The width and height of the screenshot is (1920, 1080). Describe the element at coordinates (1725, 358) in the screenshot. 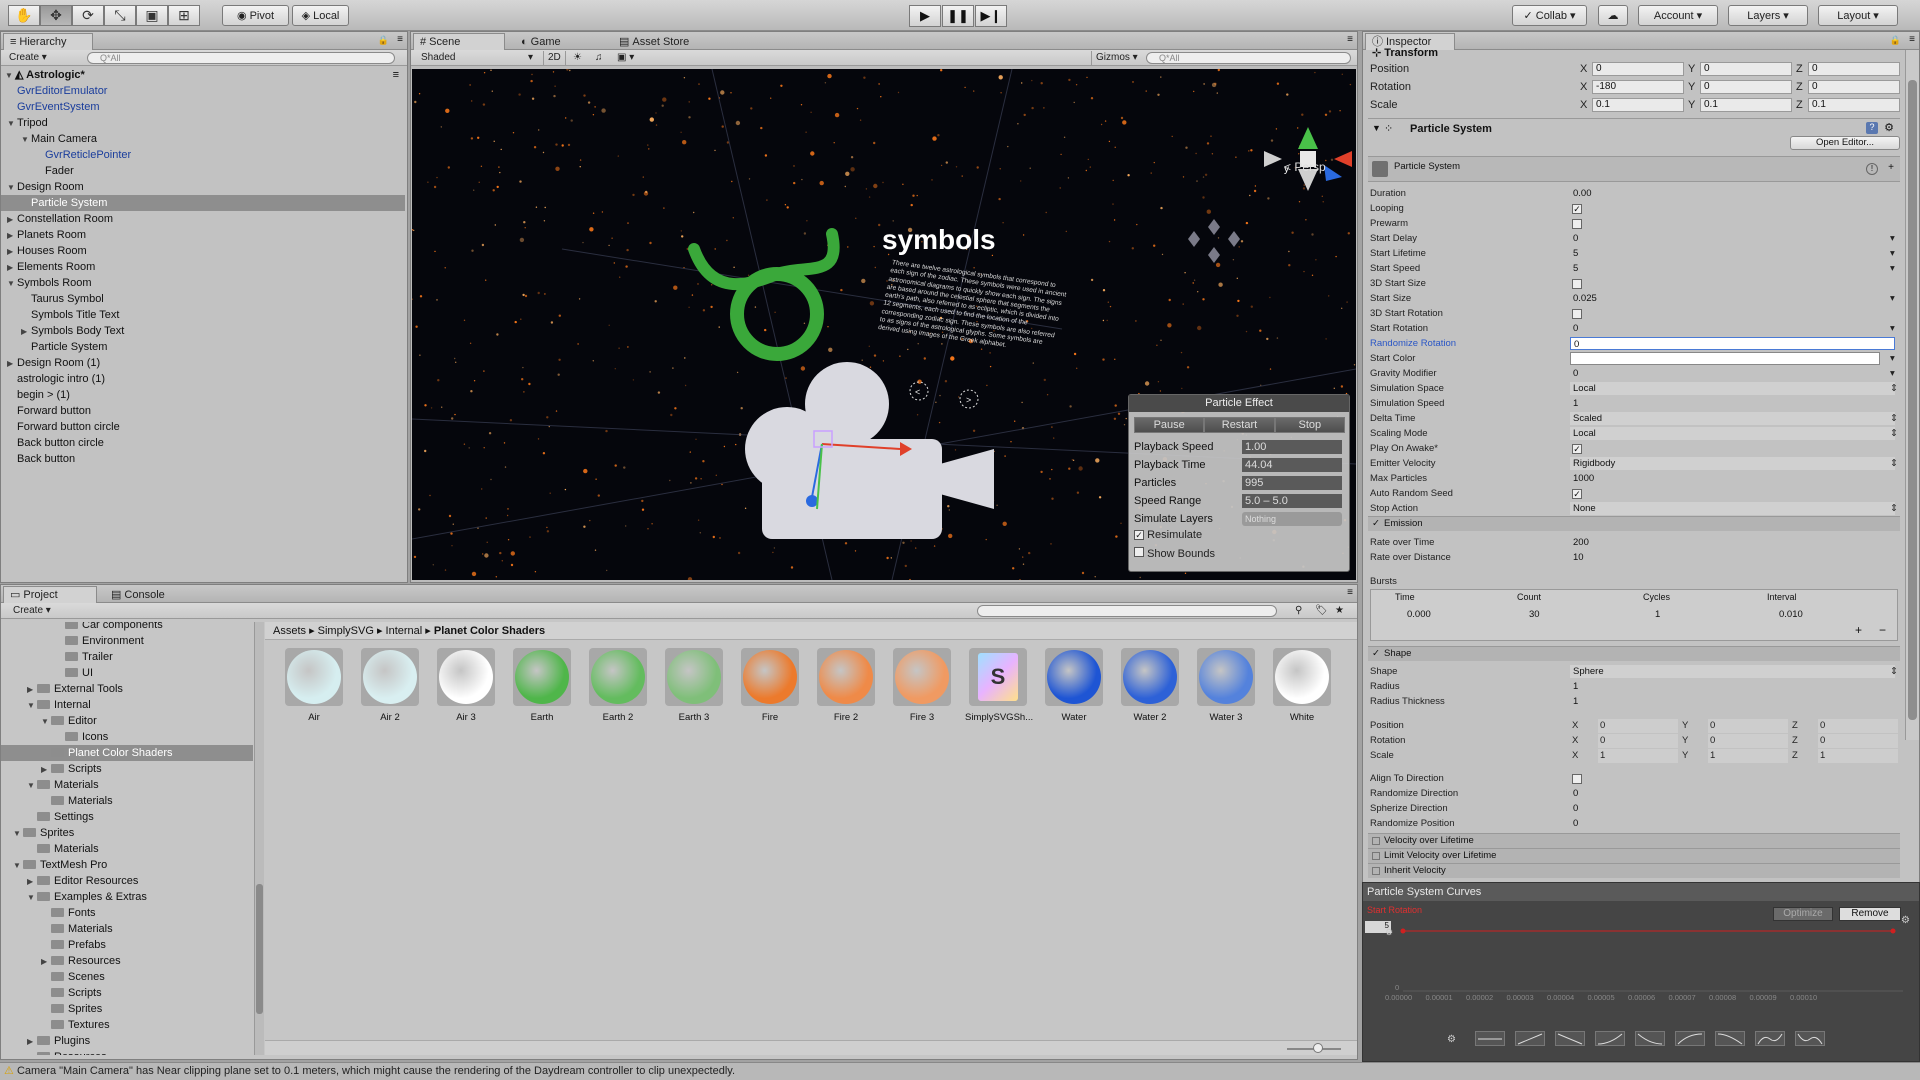

I see `color-field` at that location.